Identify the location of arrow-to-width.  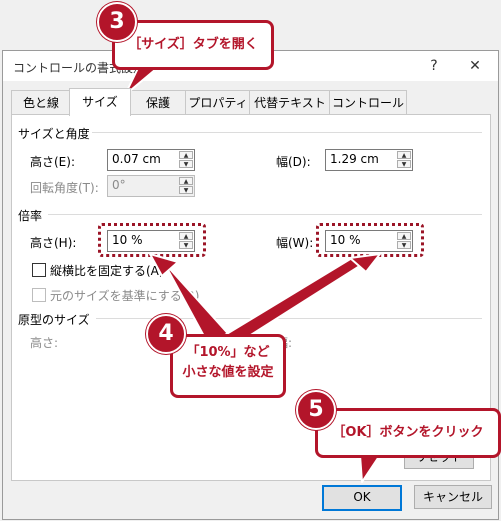
(293, 298).